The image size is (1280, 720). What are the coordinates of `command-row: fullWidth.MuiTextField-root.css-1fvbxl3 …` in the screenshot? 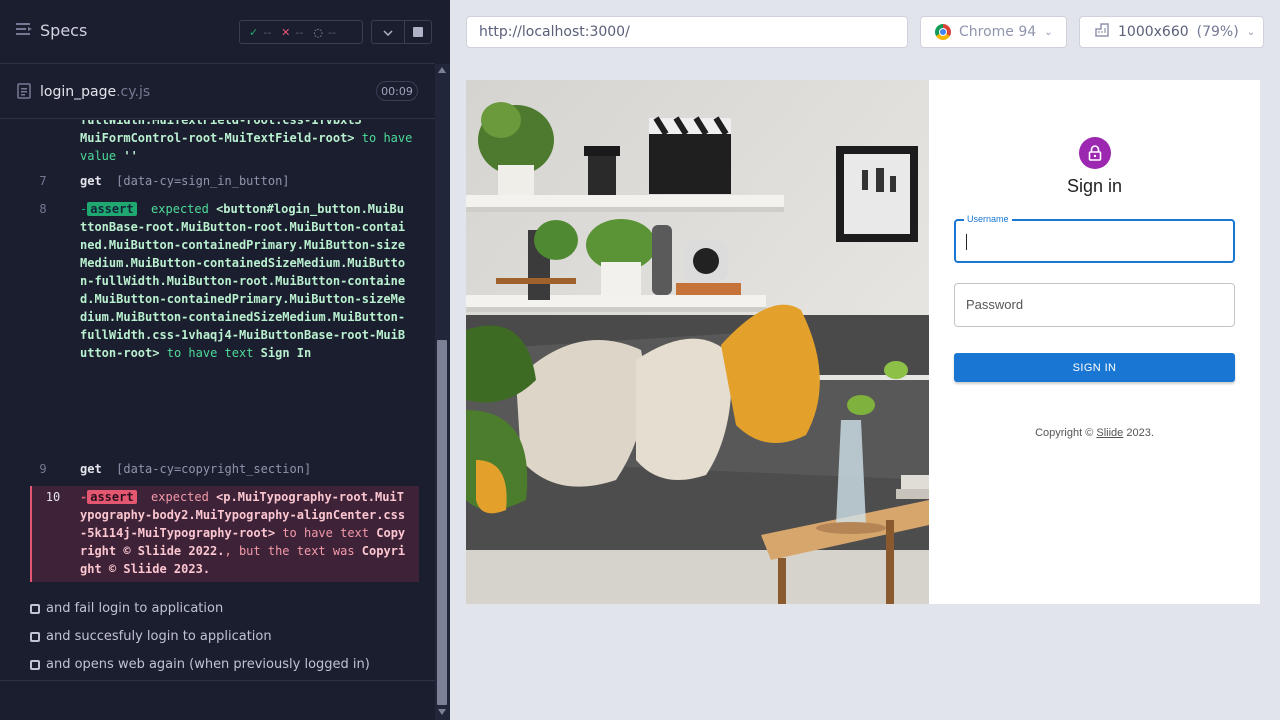 It's located at (224, 142).